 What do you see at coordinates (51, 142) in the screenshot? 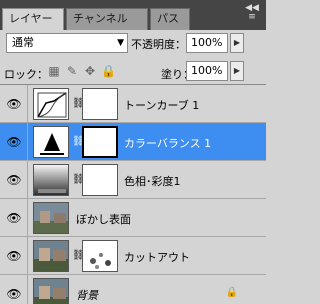
I see `color-balance-adjustment-icon` at bounding box center [51, 142].